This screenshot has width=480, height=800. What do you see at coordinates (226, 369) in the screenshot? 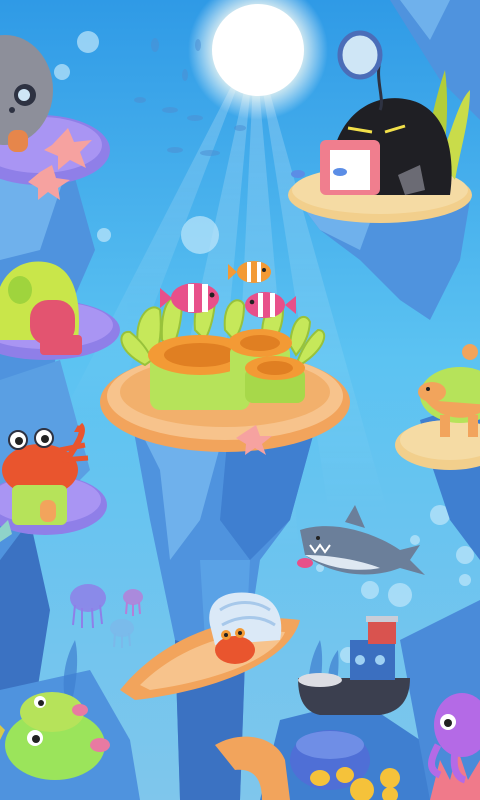
I see `anemone-icon` at bounding box center [226, 369].